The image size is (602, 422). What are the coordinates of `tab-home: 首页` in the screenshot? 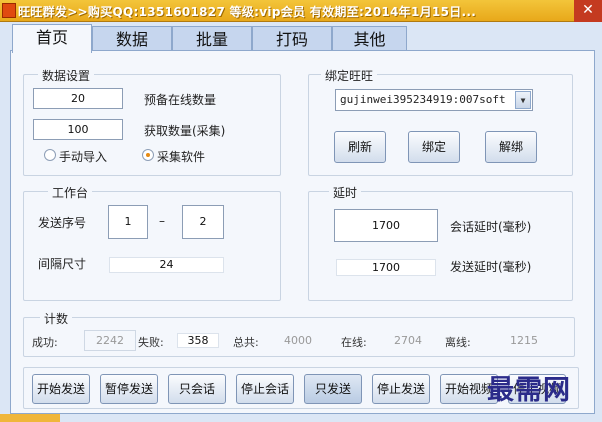 It's located at (52, 38).